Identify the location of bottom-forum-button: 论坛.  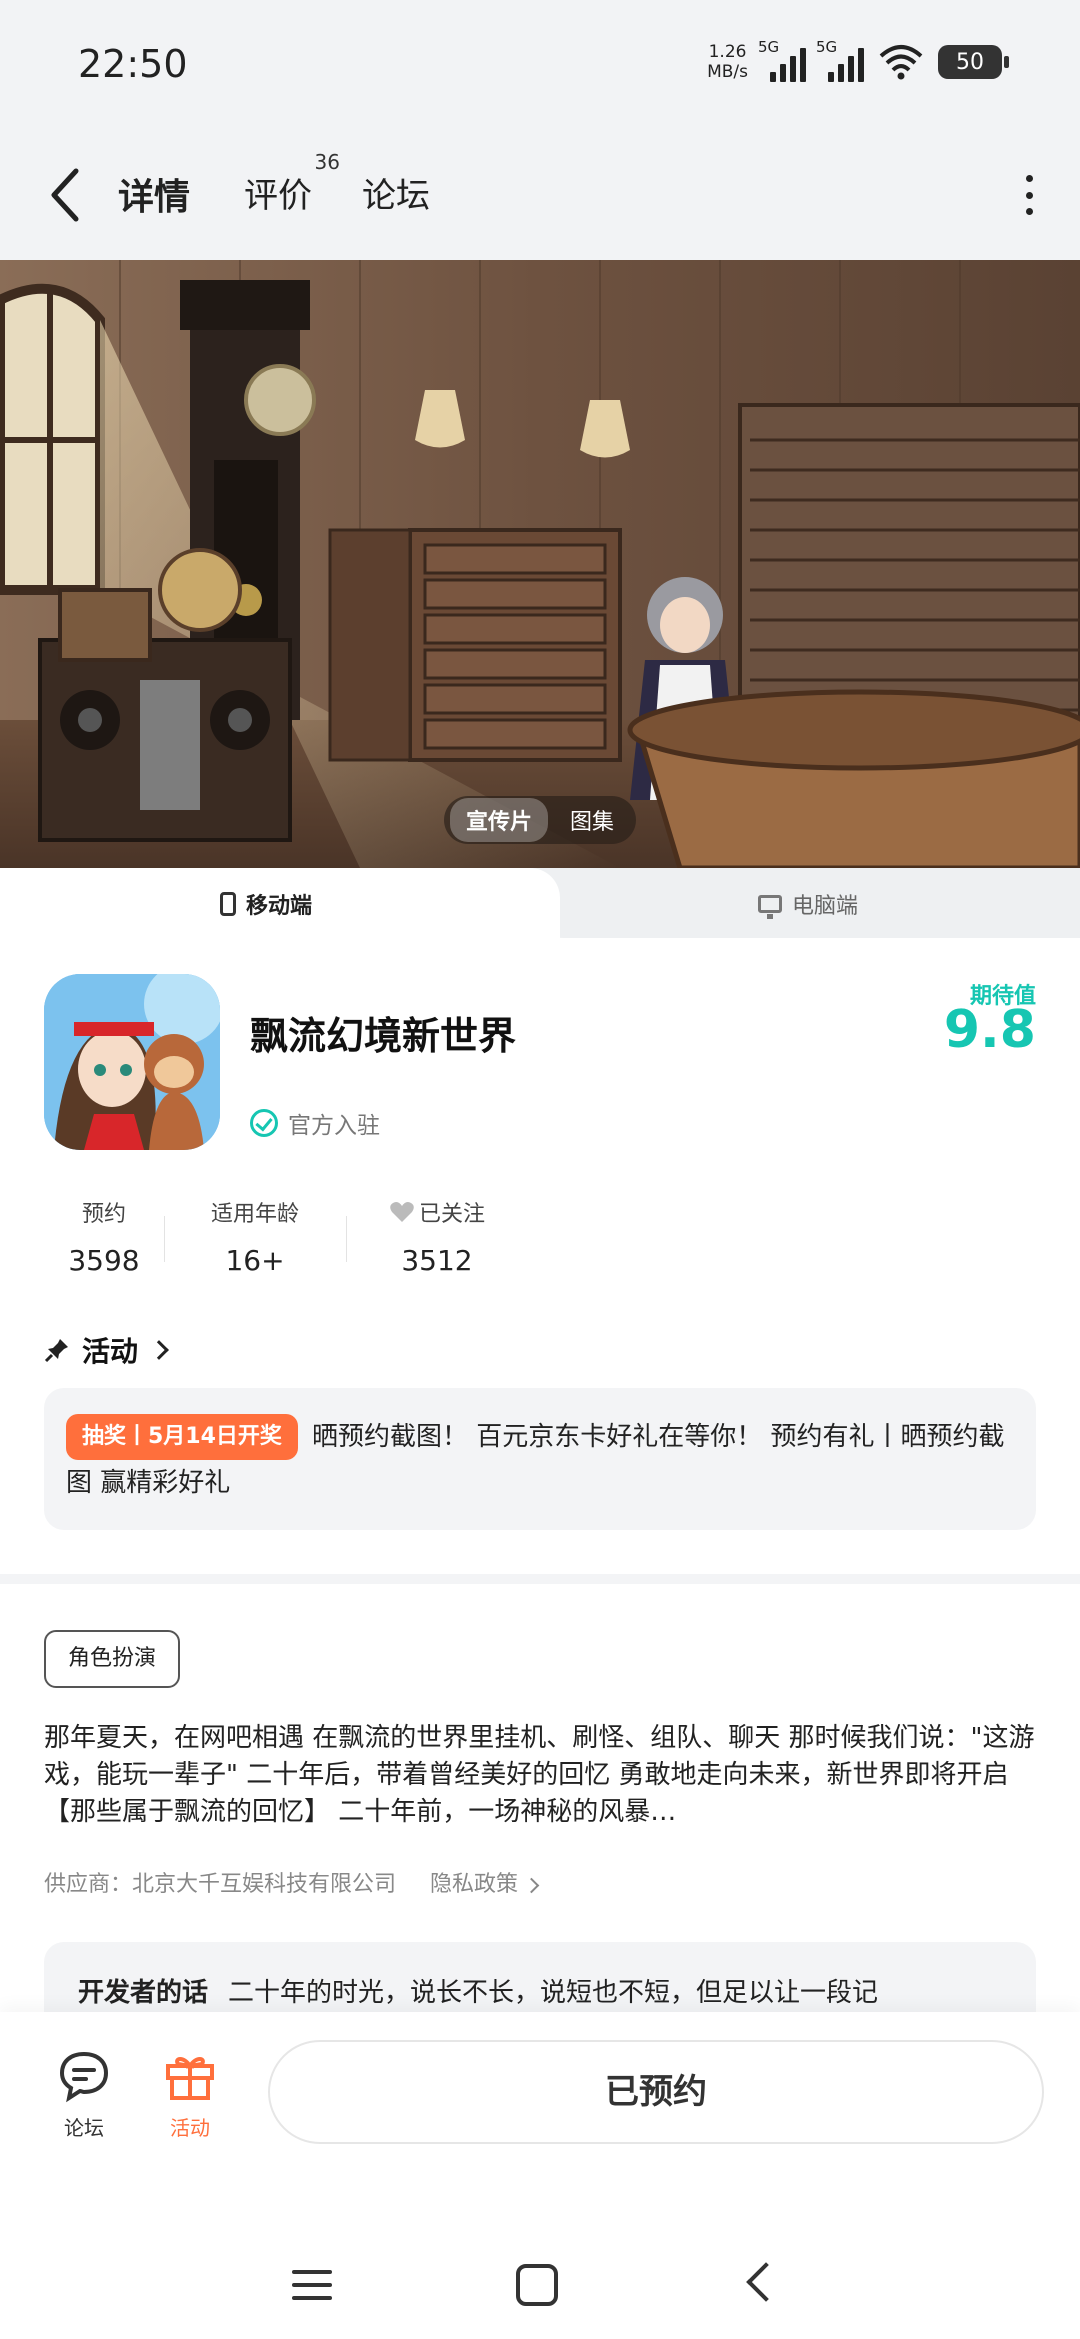
(84, 2094).